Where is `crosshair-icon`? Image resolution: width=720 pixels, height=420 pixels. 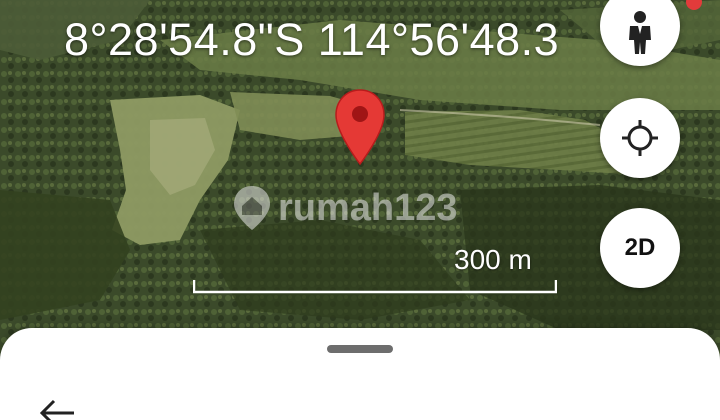
crosshair-icon is located at coordinates (640, 138).